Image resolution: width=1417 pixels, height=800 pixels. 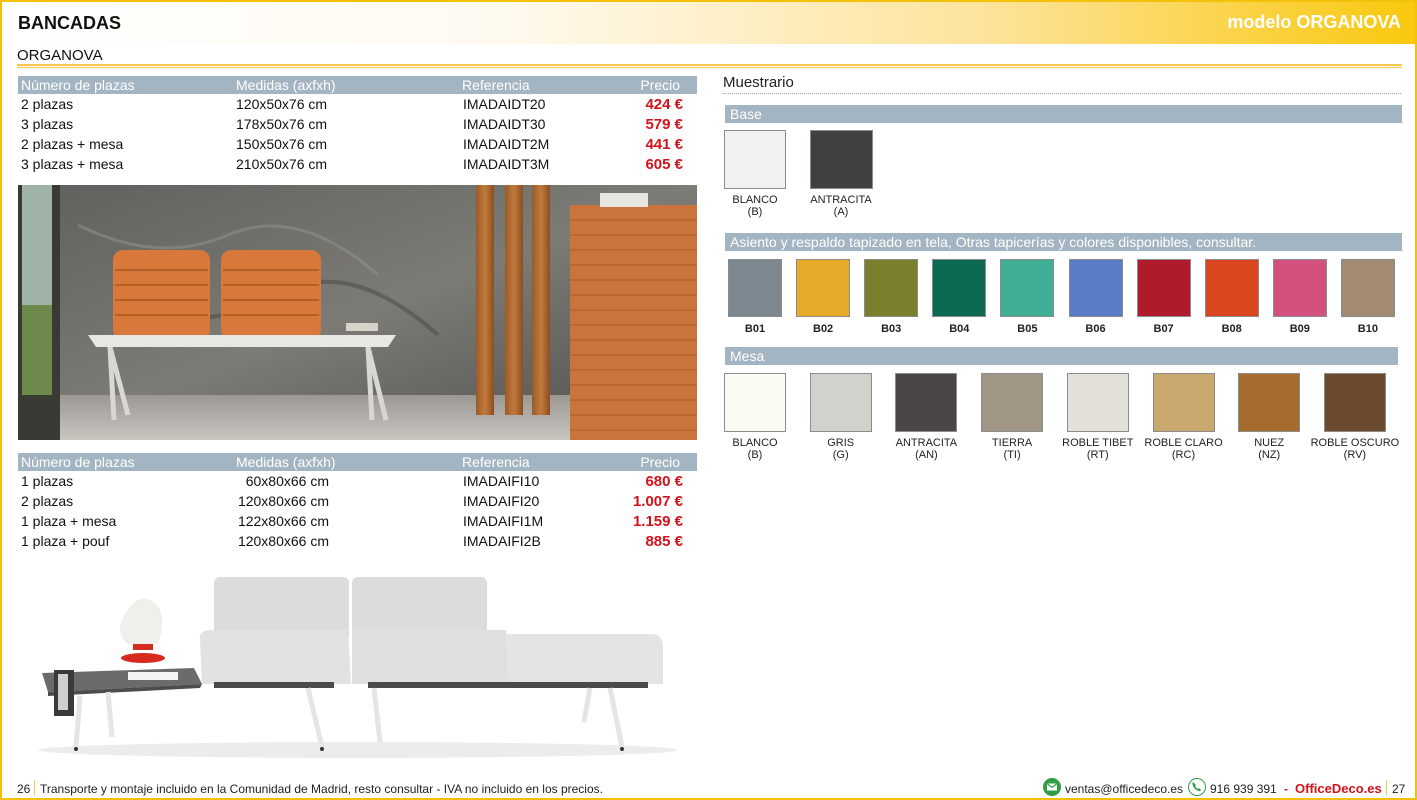 What do you see at coordinates (1027, 329) in the screenshot?
I see `swatch-code: B05` at bounding box center [1027, 329].